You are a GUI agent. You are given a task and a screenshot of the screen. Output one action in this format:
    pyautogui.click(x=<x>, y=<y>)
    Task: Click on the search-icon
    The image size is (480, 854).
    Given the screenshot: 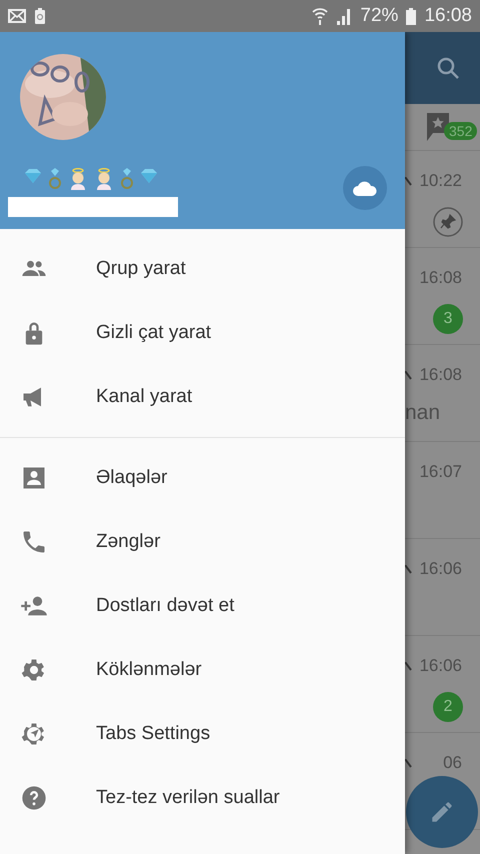 What is the action you would take?
    pyautogui.click(x=448, y=68)
    